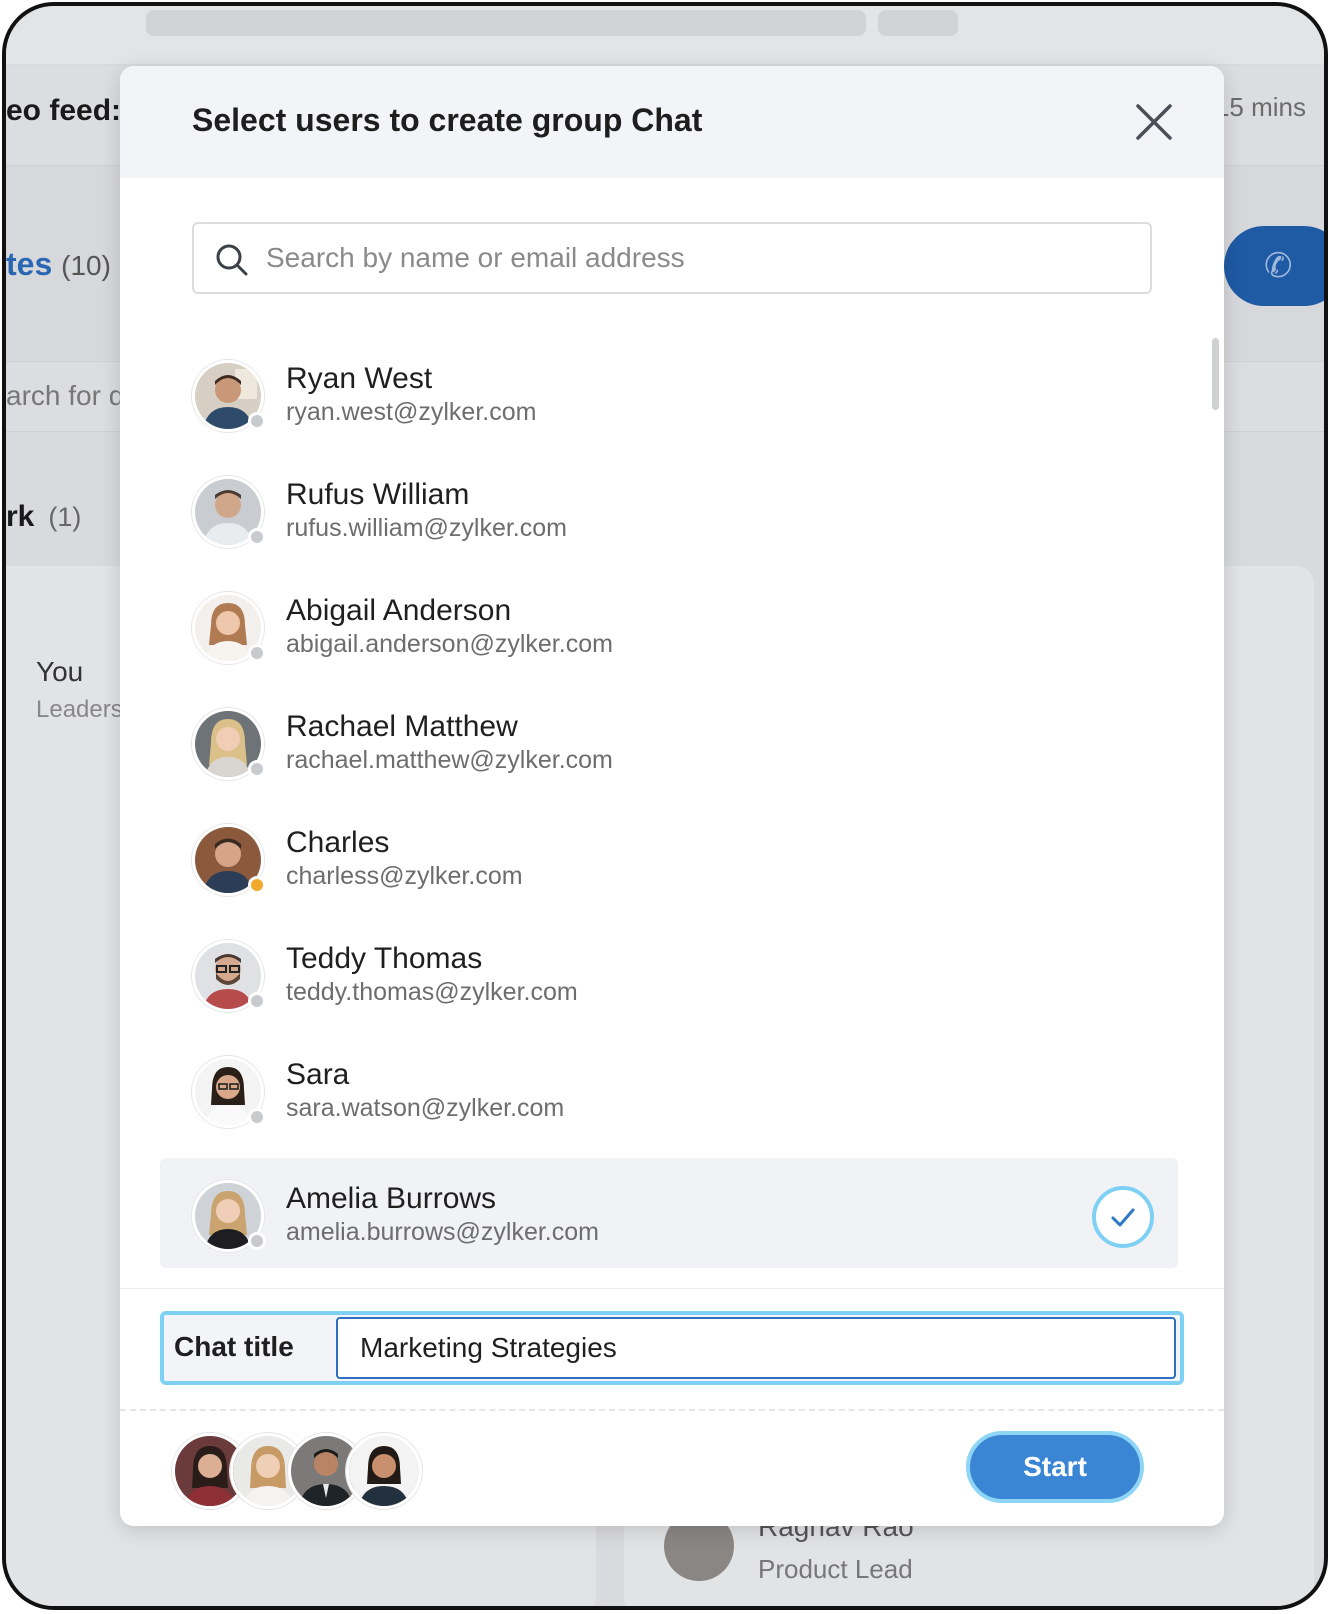 Image resolution: width=1332 pixels, height=1614 pixels. Describe the element at coordinates (442, 1232) in the screenshot. I see `user-email: amelia.burrows@zylker.com` at that location.